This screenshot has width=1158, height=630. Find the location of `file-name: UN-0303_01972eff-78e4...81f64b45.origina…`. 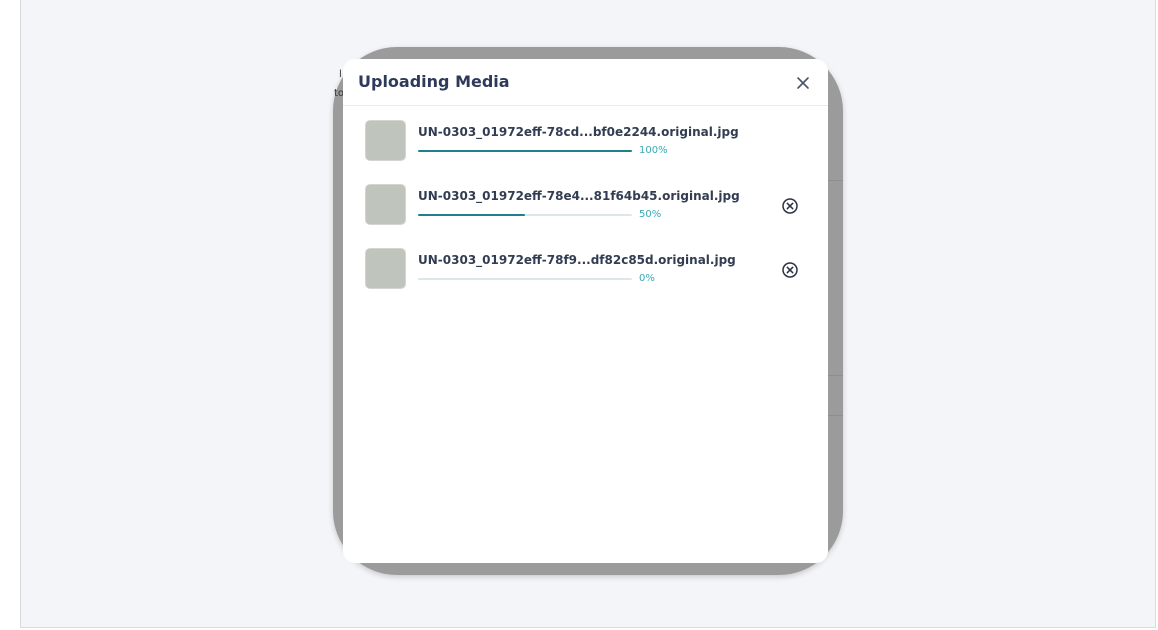

file-name: UN-0303_01972eff-78e4...81f64b45.origina… is located at coordinates (579, 196).